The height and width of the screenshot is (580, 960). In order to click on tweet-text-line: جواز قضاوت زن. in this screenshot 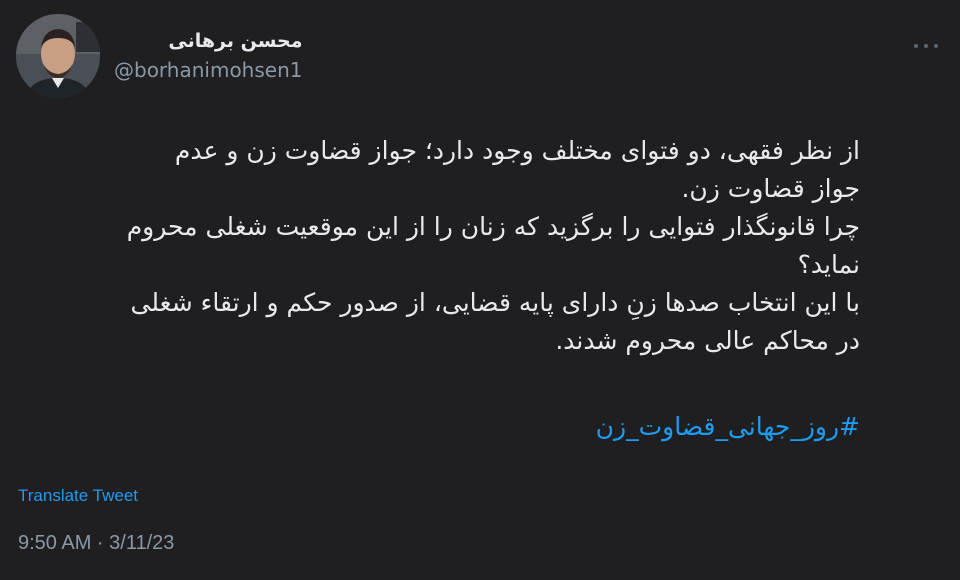, I will do `click(770, 188)`.